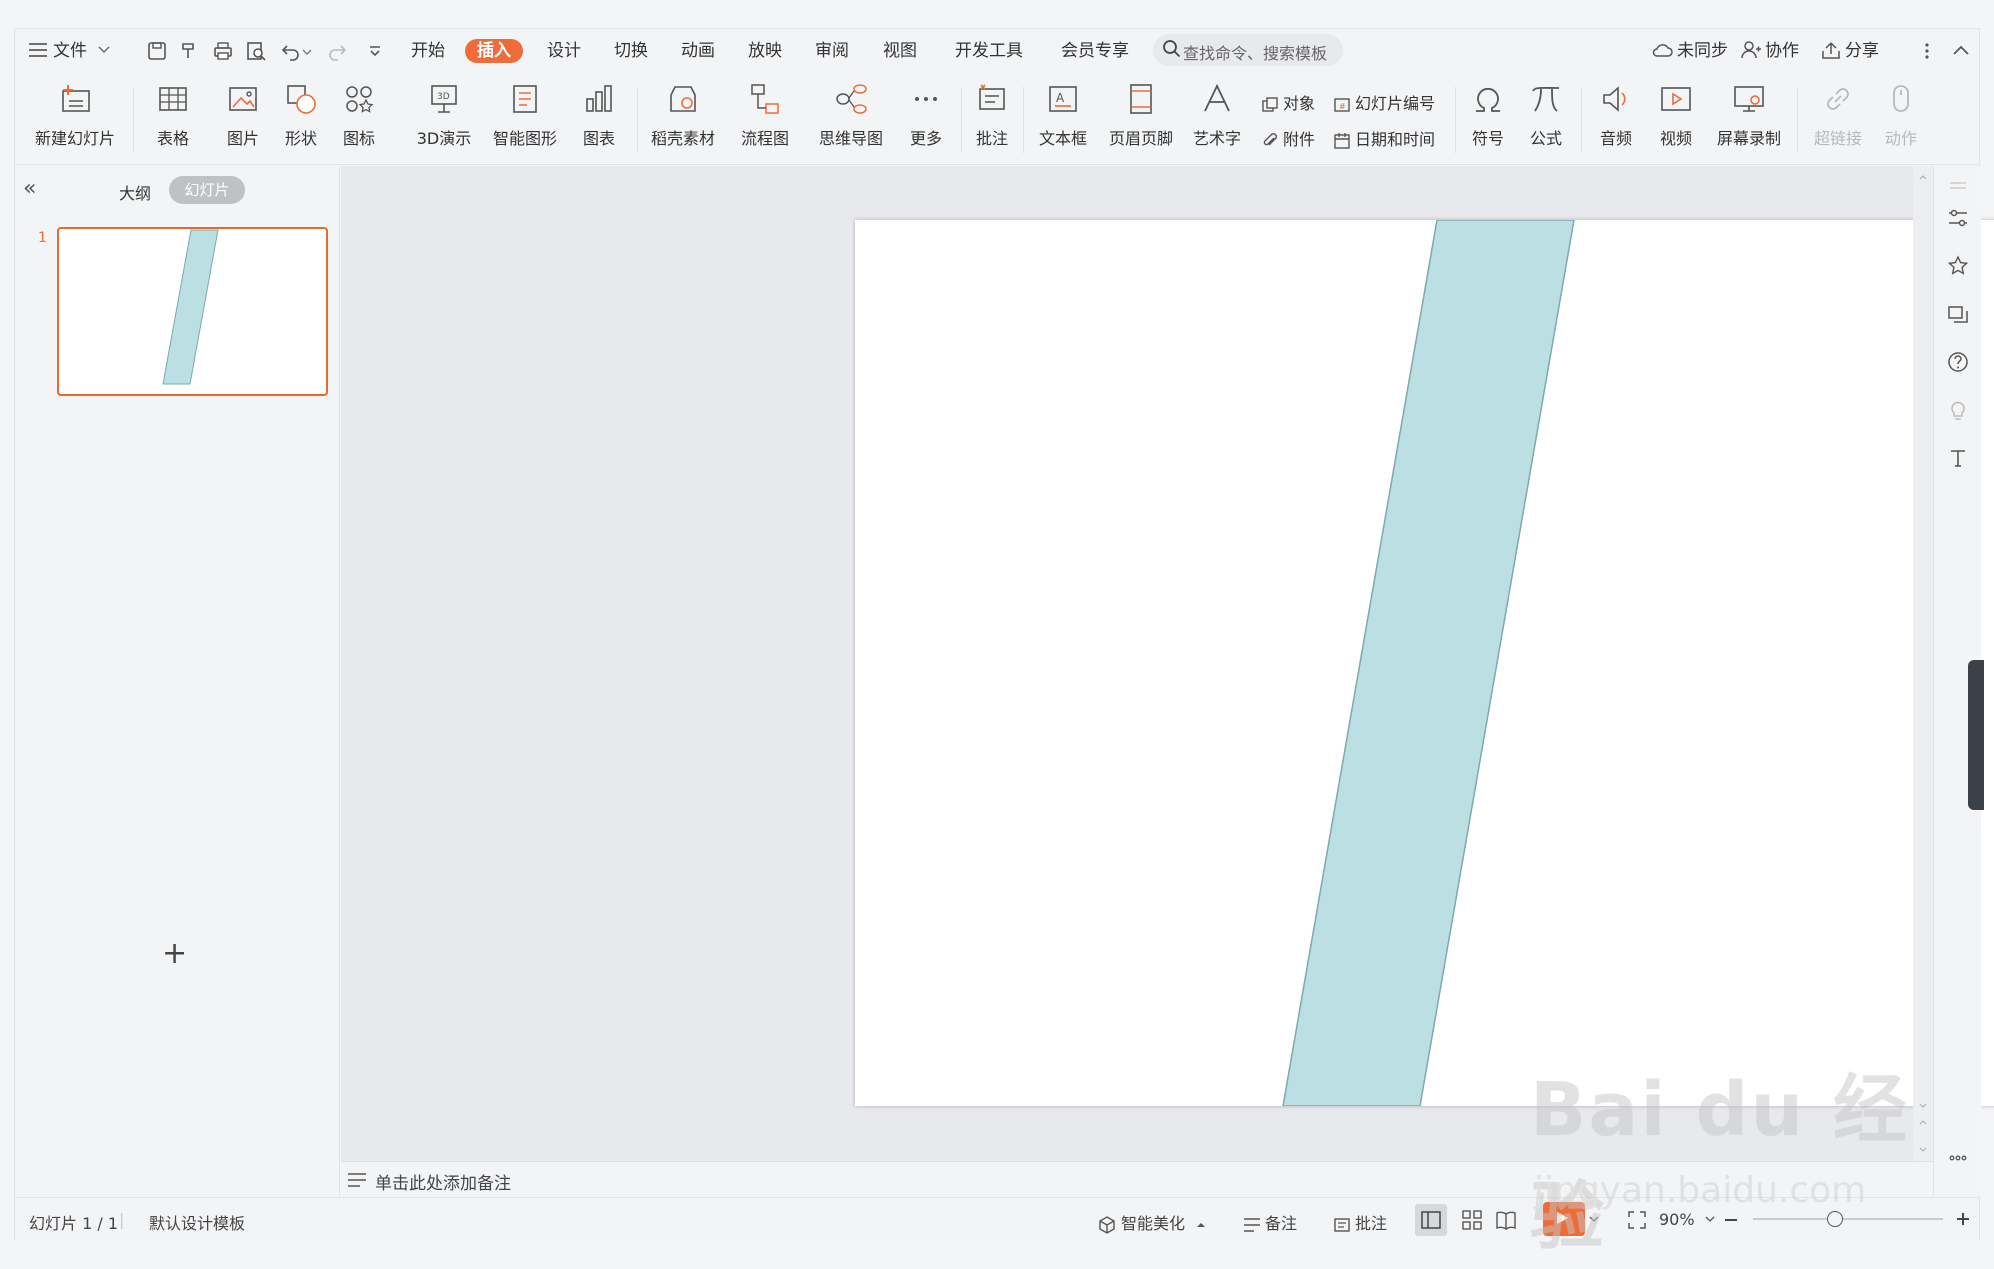 This screenshot has width=1994, height=1269. What do you see at coordinates (631, 51) in the screenshot?
I see `tab-transitions: 切换` at bounding box center [631, 51].